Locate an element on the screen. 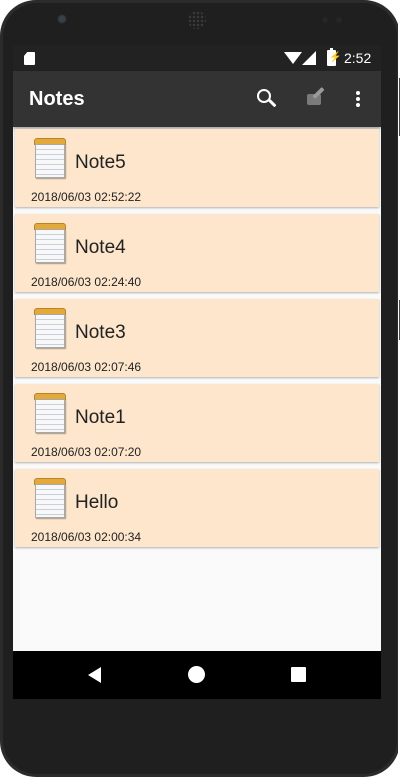 The image size is (402, 779). app-title: Notes is located at coordinates (57, 99).